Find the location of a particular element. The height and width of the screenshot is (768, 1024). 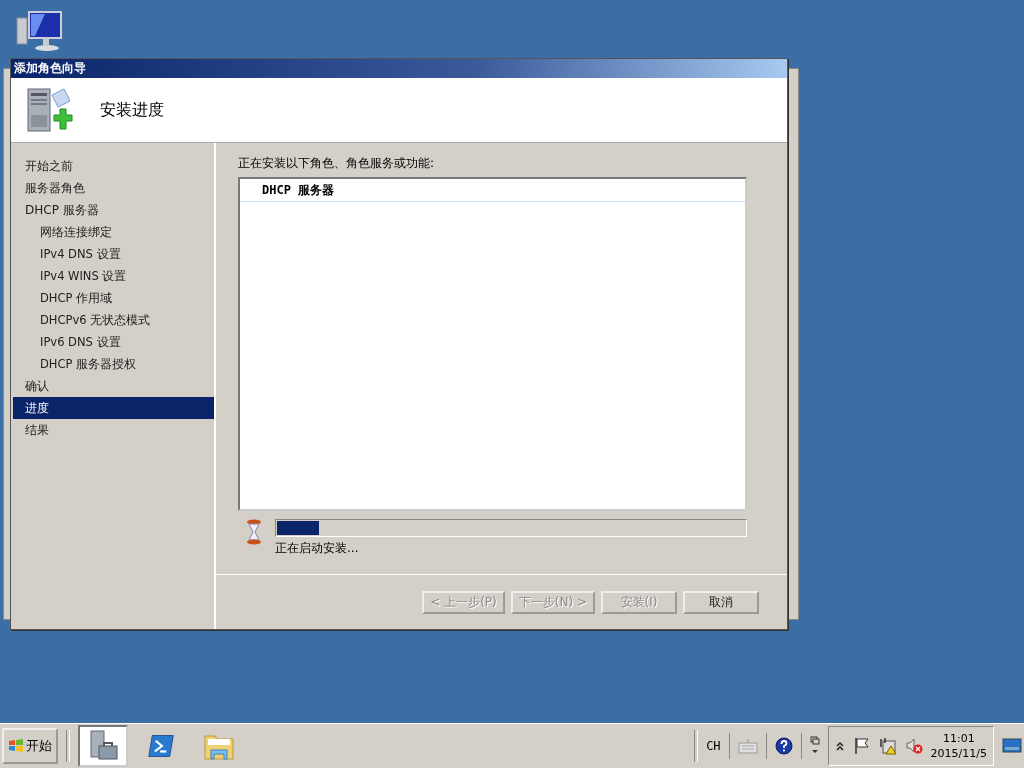

step-item: DHCPv6 无状态模式 is located at coordinates (113, 320).